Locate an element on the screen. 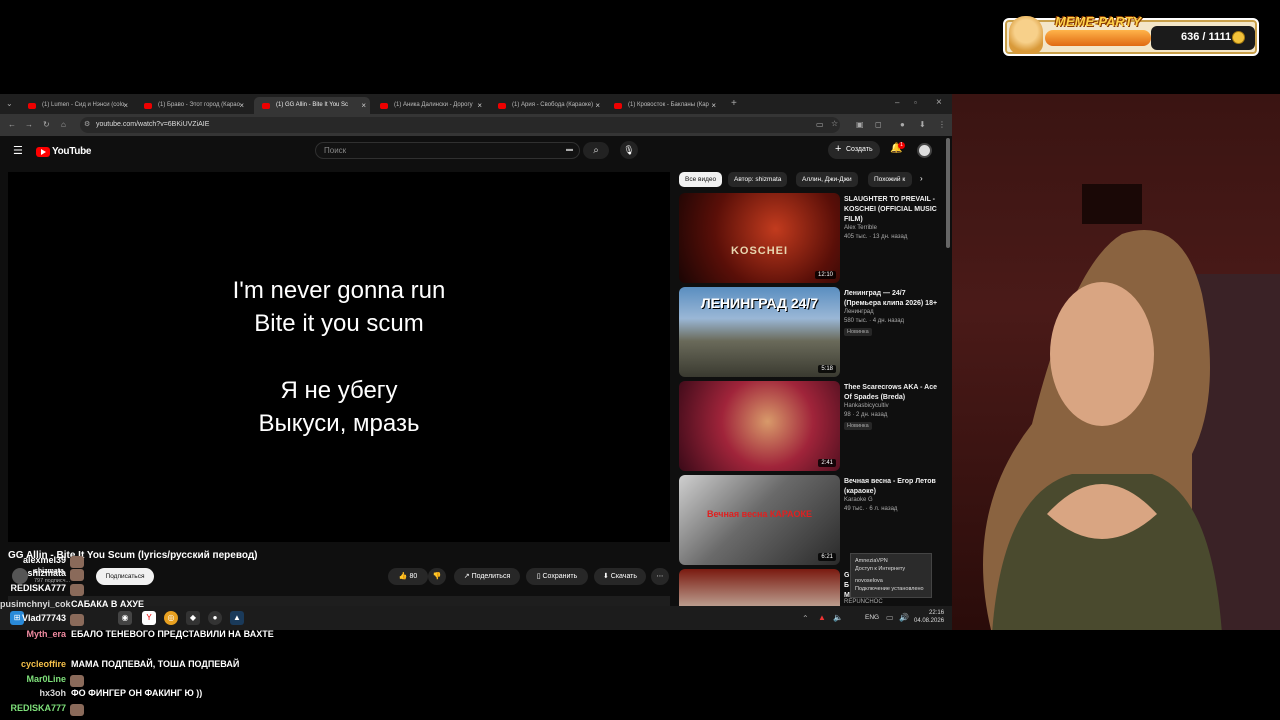  like-button: 👍 80 is located at coordinates (408, 576).